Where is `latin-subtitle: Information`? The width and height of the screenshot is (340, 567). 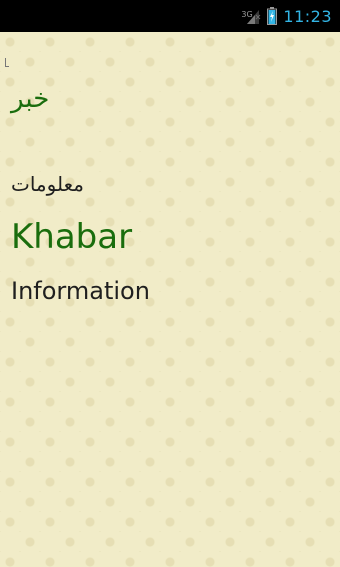 latin-subtitle: Information is located at coordinates (80, 291).